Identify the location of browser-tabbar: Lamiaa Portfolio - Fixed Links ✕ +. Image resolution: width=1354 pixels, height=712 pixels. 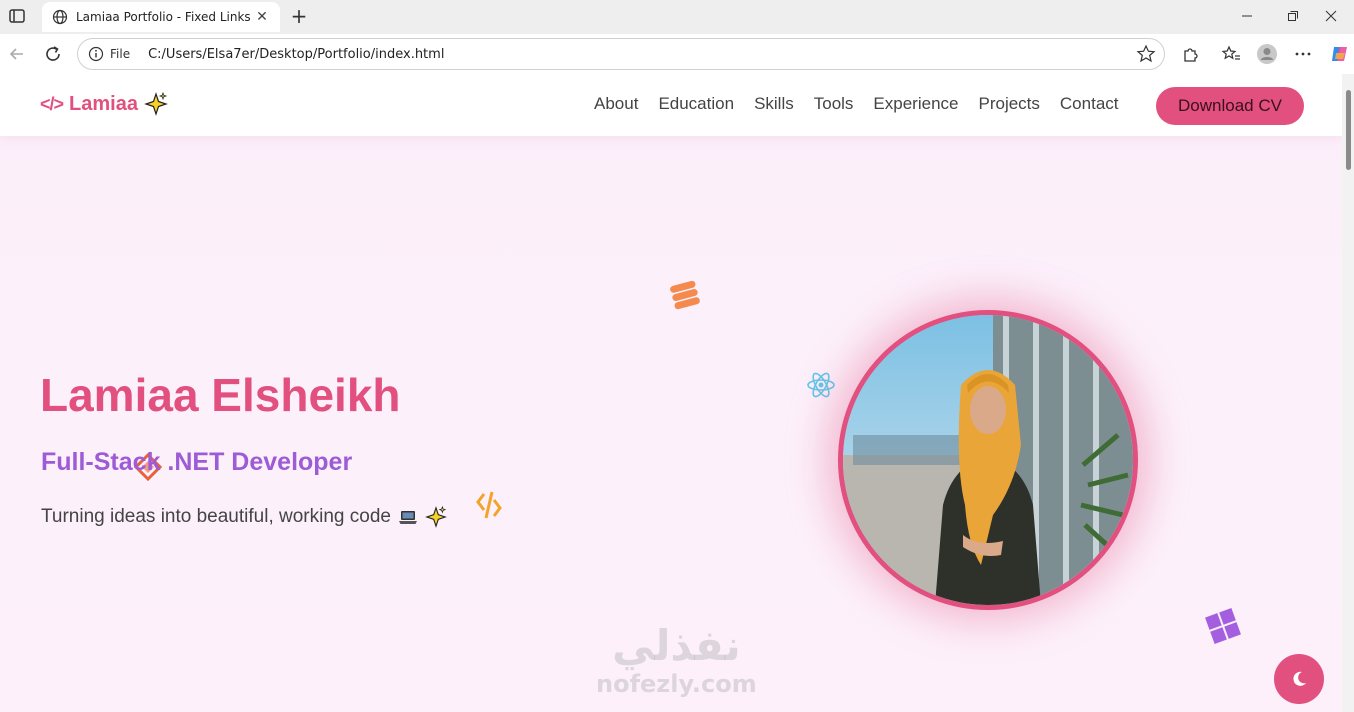
(677, 17).